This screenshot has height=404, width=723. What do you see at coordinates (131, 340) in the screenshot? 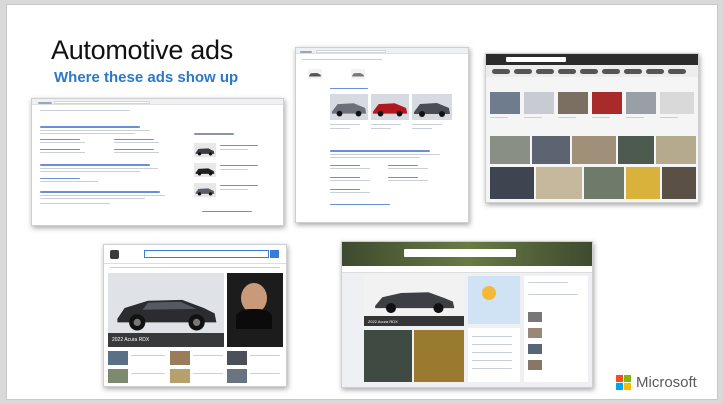
I see `msn-ad-caption: 2022 Acura RDX` at bounding box center [131, 340].